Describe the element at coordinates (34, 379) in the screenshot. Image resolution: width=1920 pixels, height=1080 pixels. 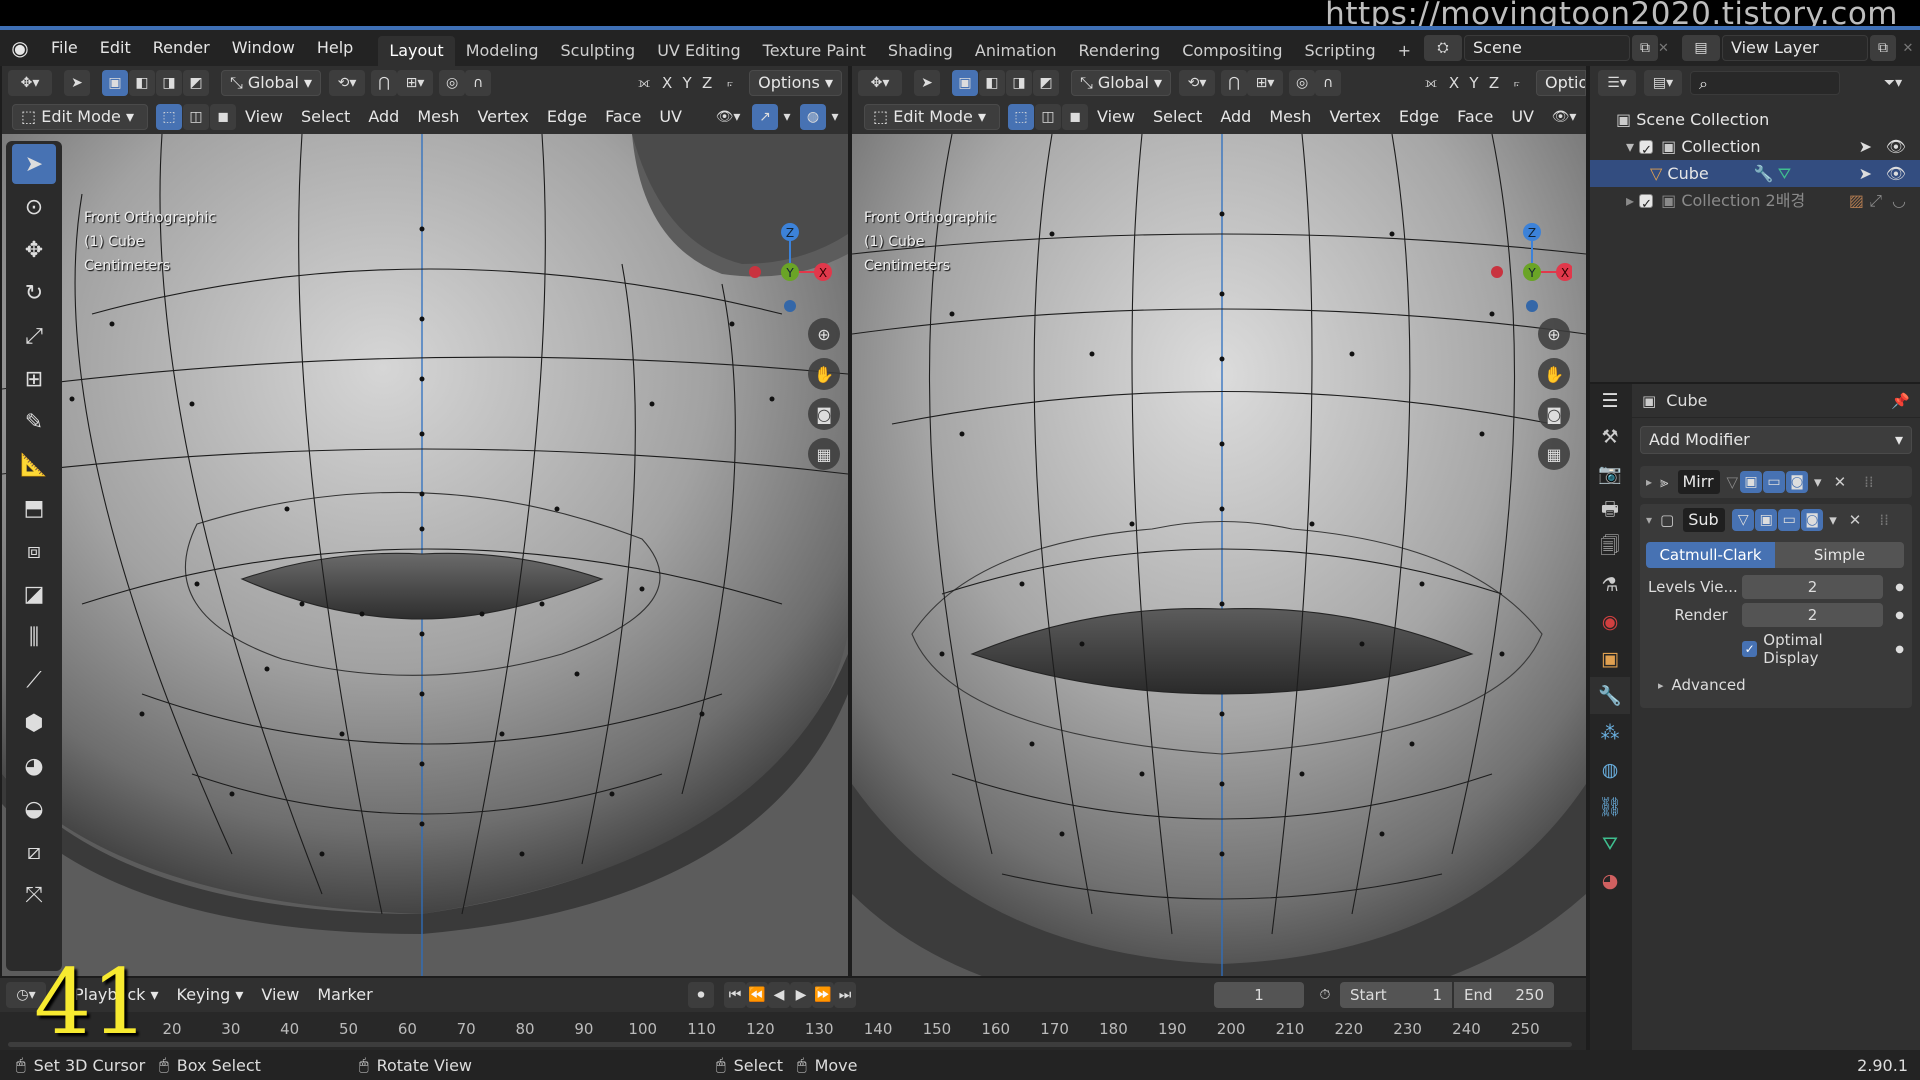
I see `transform-tool-icon: ⊞` at that location.